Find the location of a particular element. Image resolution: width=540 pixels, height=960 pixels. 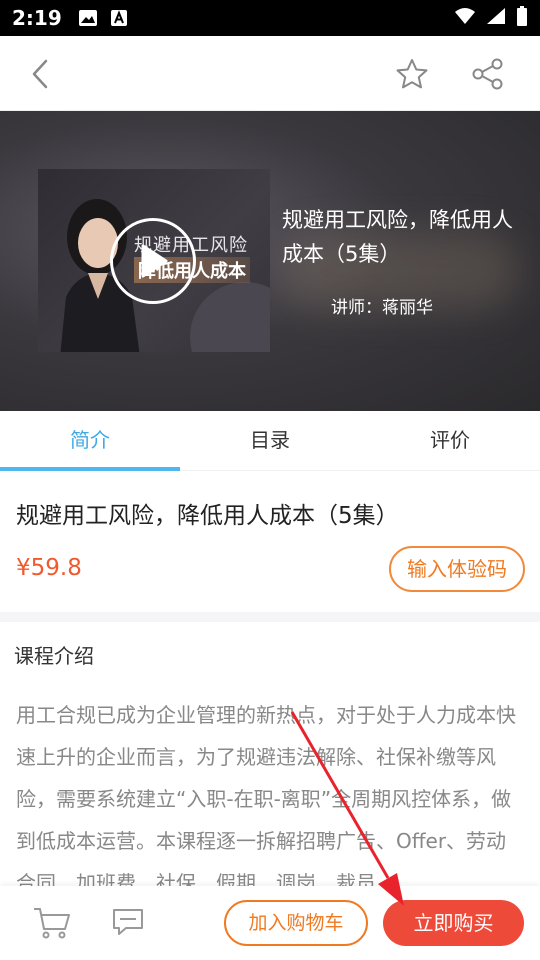

course-price: ¥59.8 is located at coordinates (49, 568).